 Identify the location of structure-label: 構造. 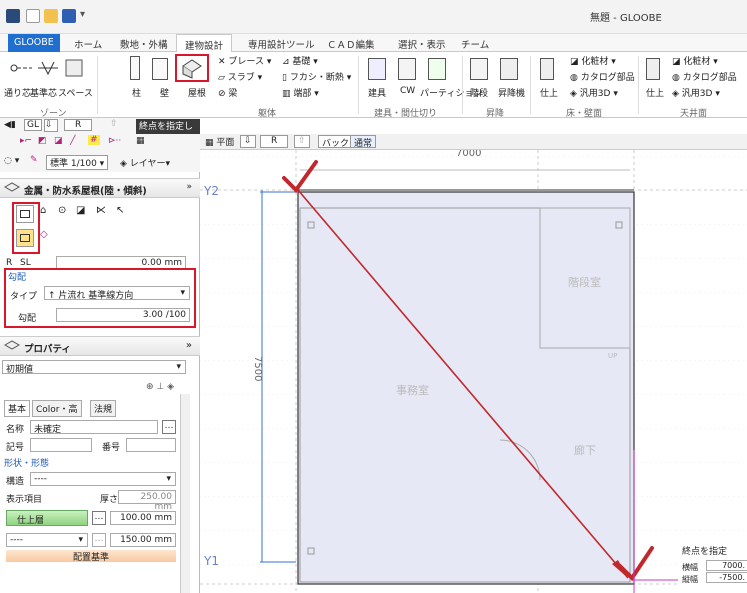
(15, 482).